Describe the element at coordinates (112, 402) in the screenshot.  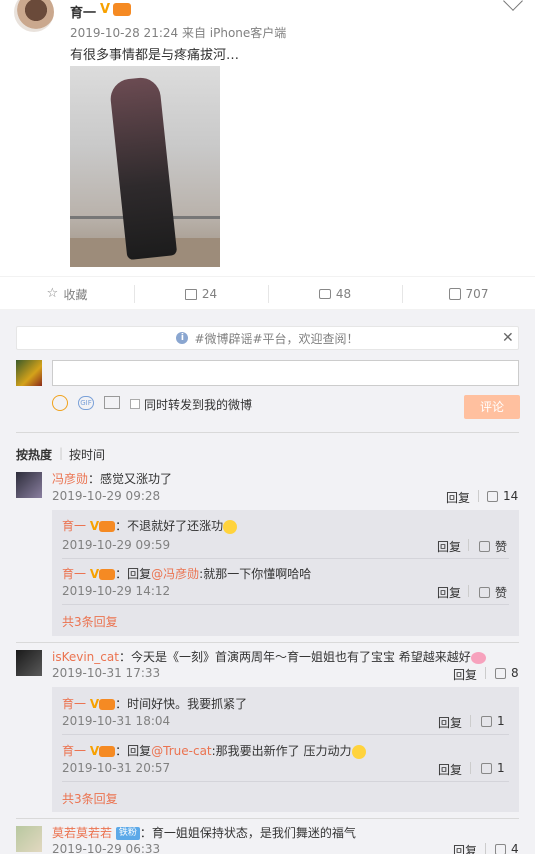
I see `image-icon` at that location.